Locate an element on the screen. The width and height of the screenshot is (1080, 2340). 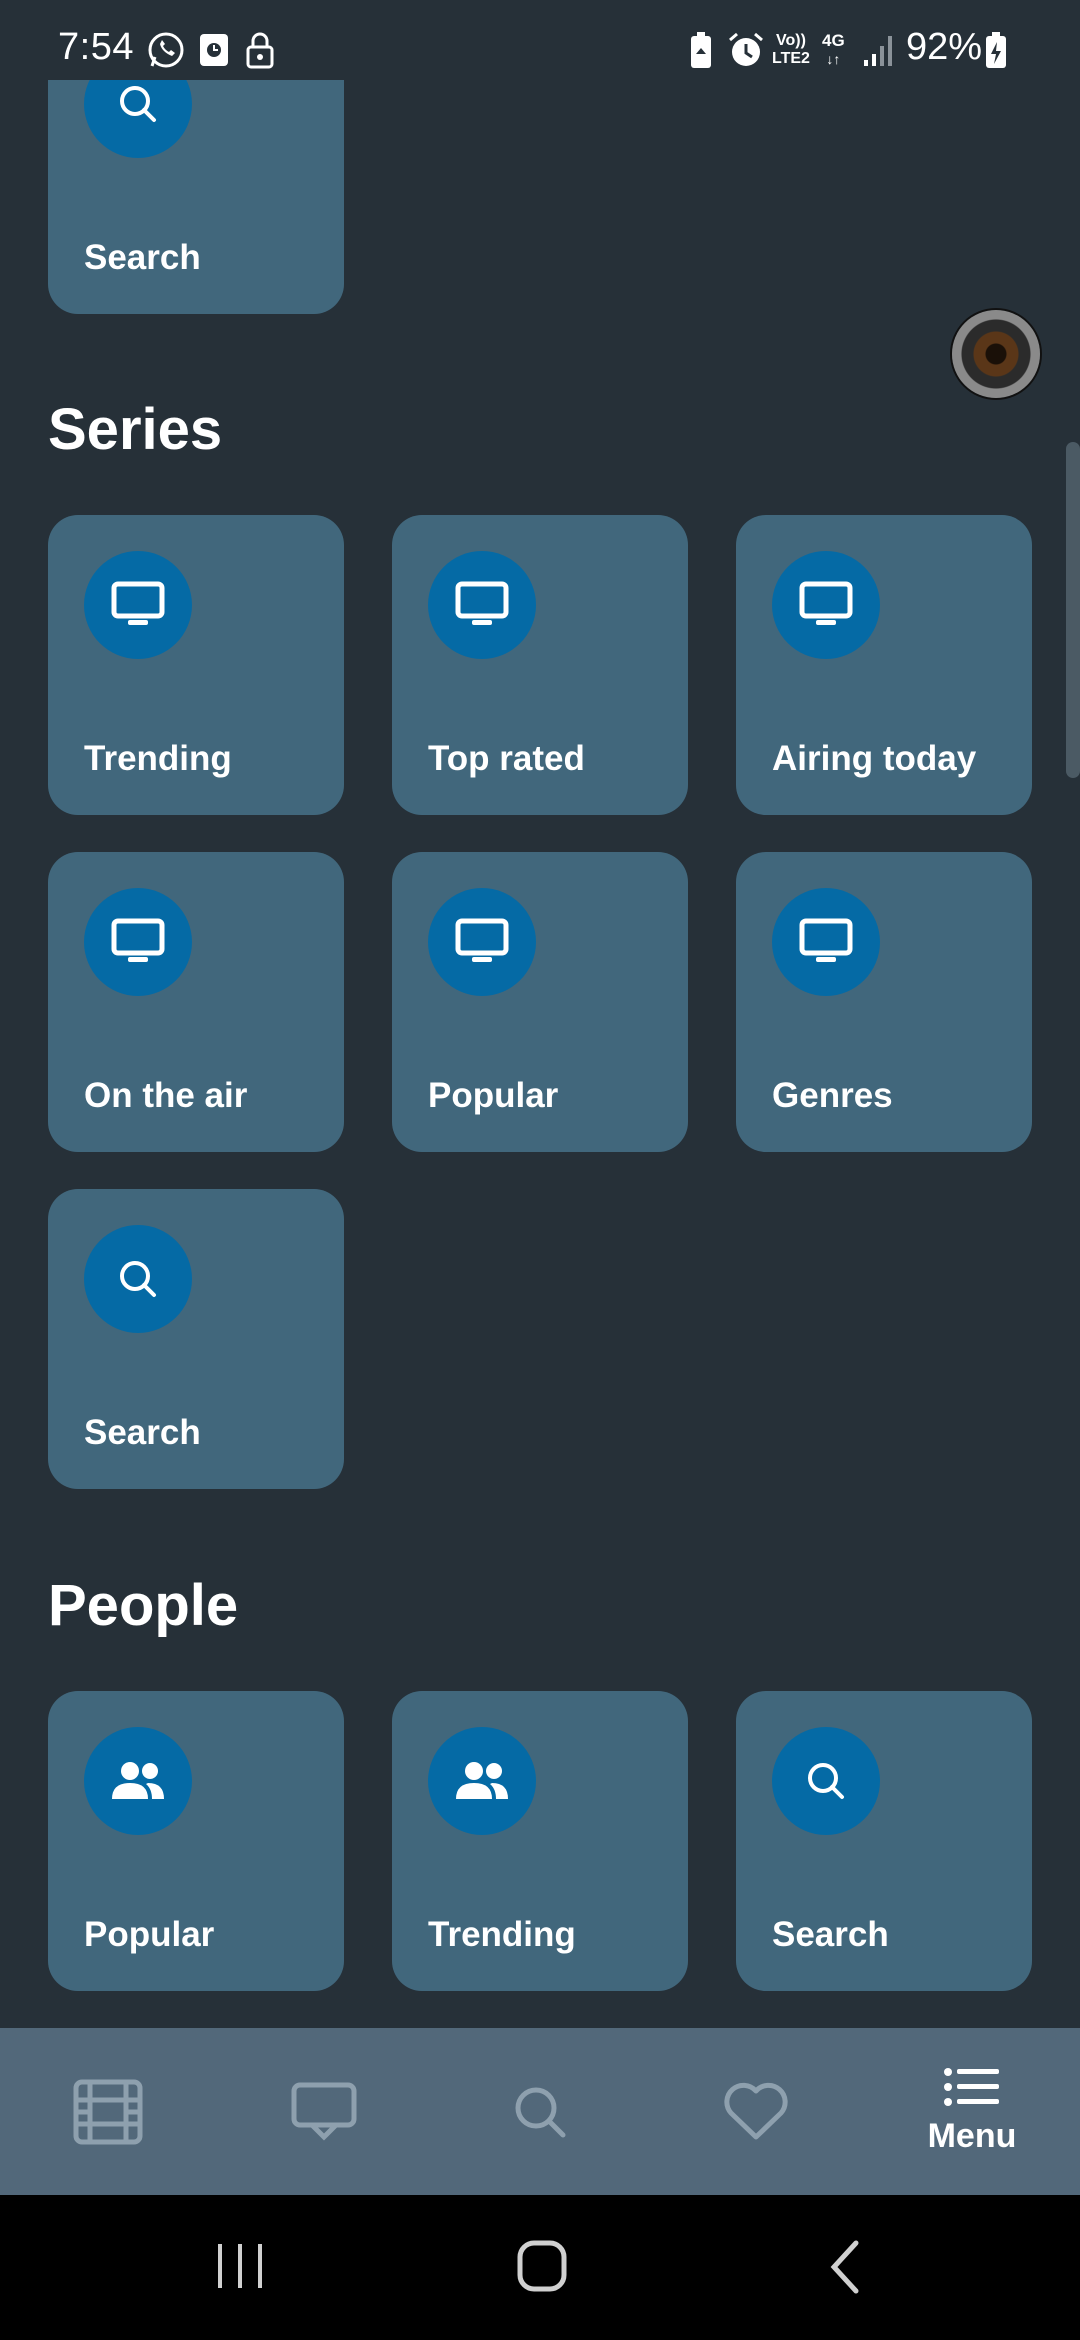
bottom-navigation: Menu is located at coordinates (540, 2111).